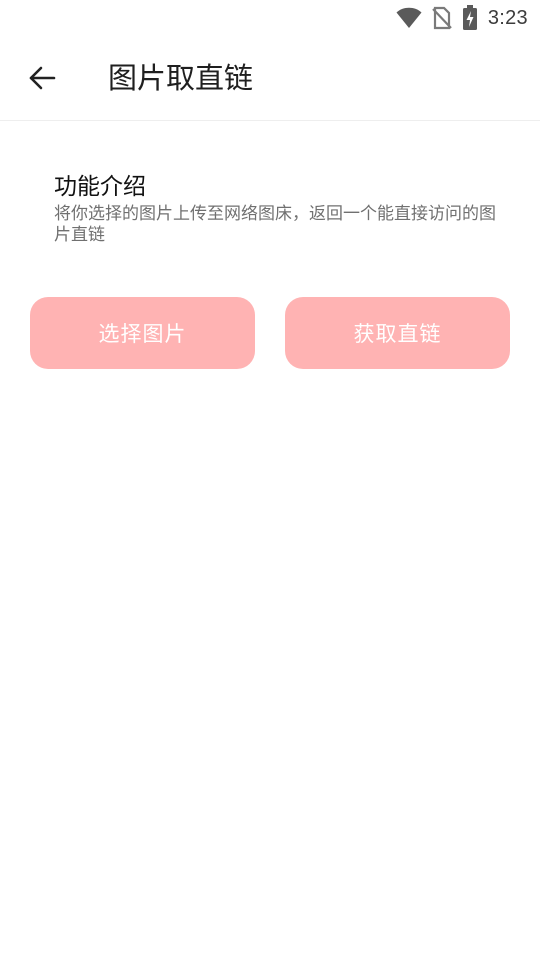  What do you see at coordinates (507, 17) in the screenshot?
I see `status-time: 3:23` at bounding box center [507, 17].